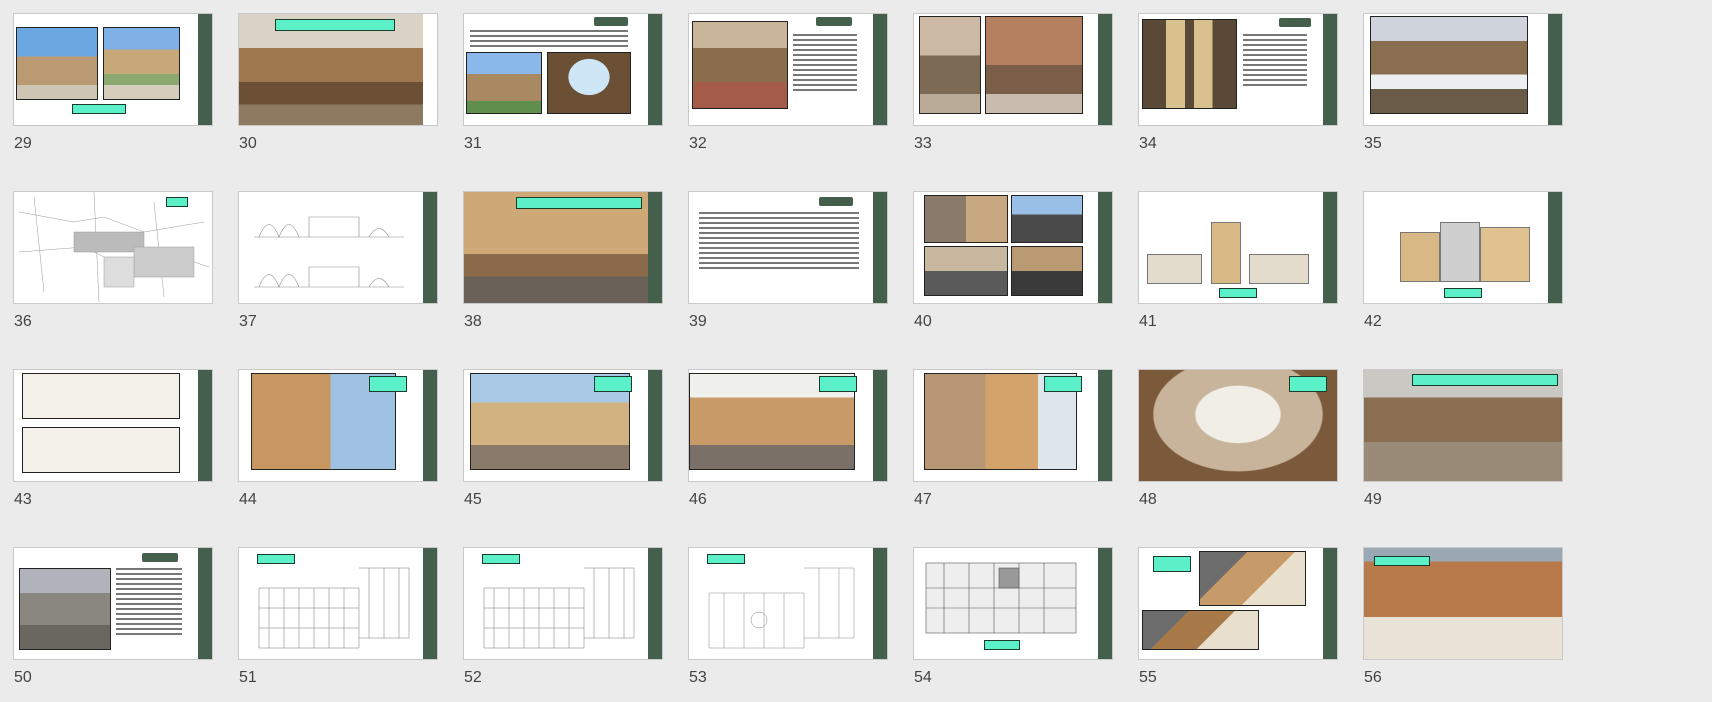  What do you see at coordinates (101, 396) in the screenshot?
I see `elevation-render` at bounding box center [101, 396].